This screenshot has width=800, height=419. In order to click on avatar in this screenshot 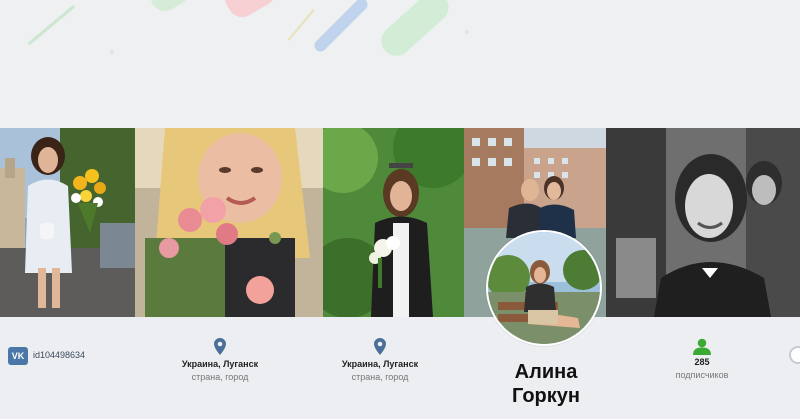, I will do `click(544, 288)`.